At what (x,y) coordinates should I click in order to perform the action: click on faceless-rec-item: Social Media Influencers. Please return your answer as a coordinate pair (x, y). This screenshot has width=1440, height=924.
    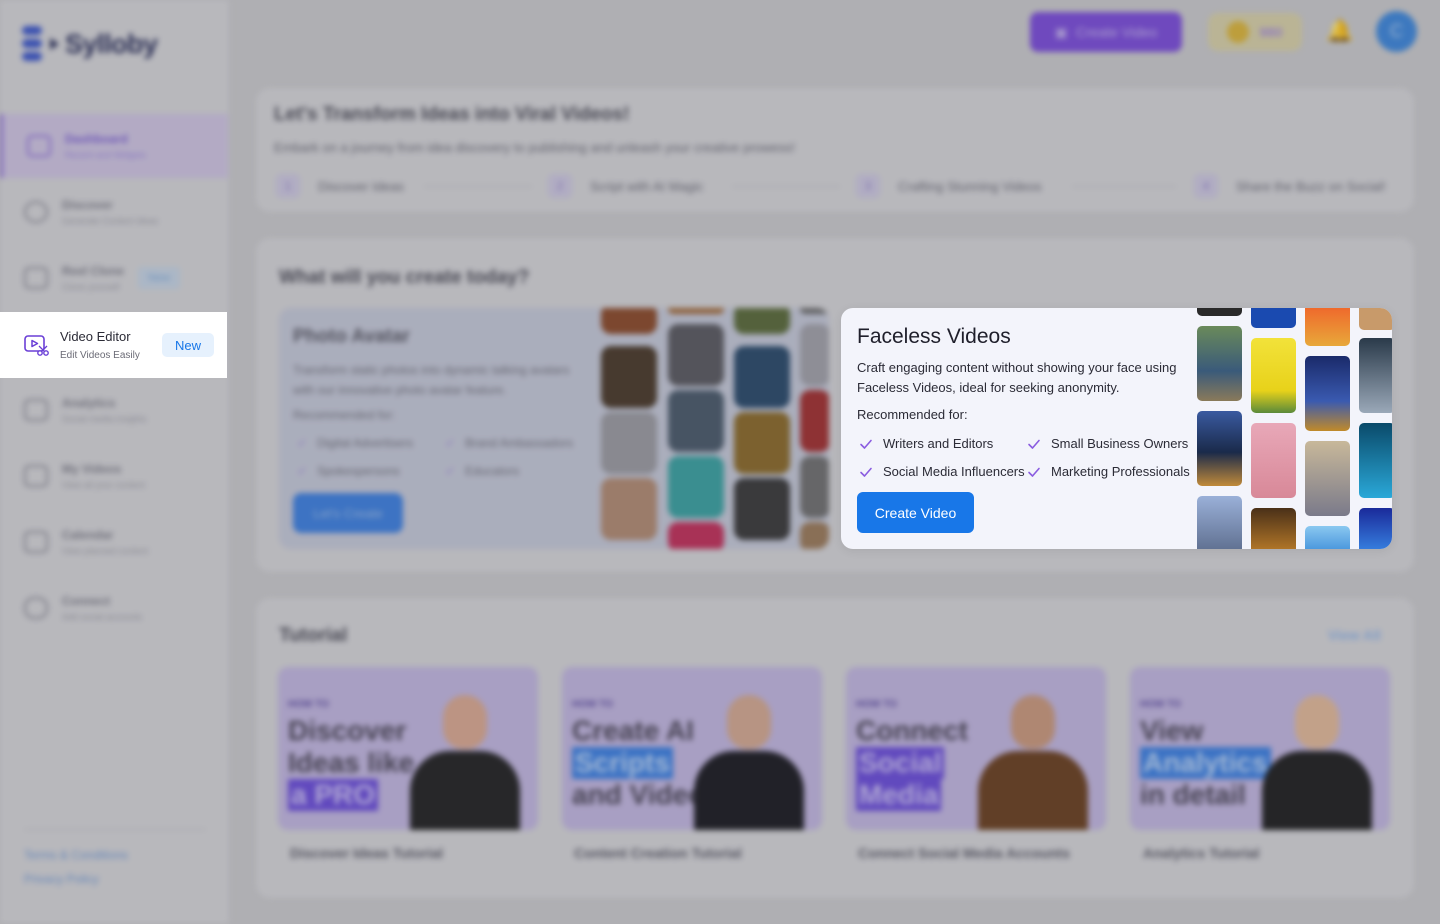
    Looking at the image, I should click on (942, 471).